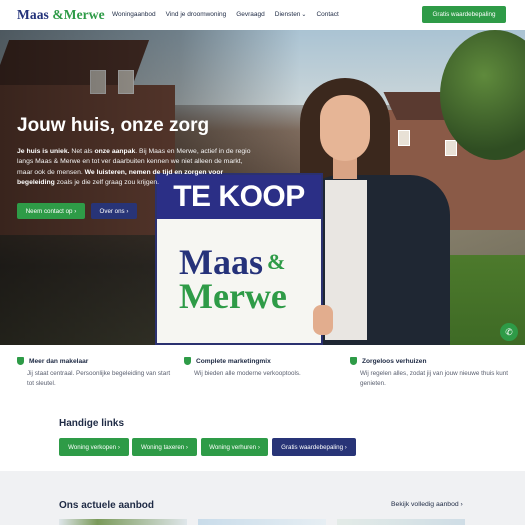 The image size is (525, 525). I want to click on logo-text-merwe: Merwe, so click(84, 14).